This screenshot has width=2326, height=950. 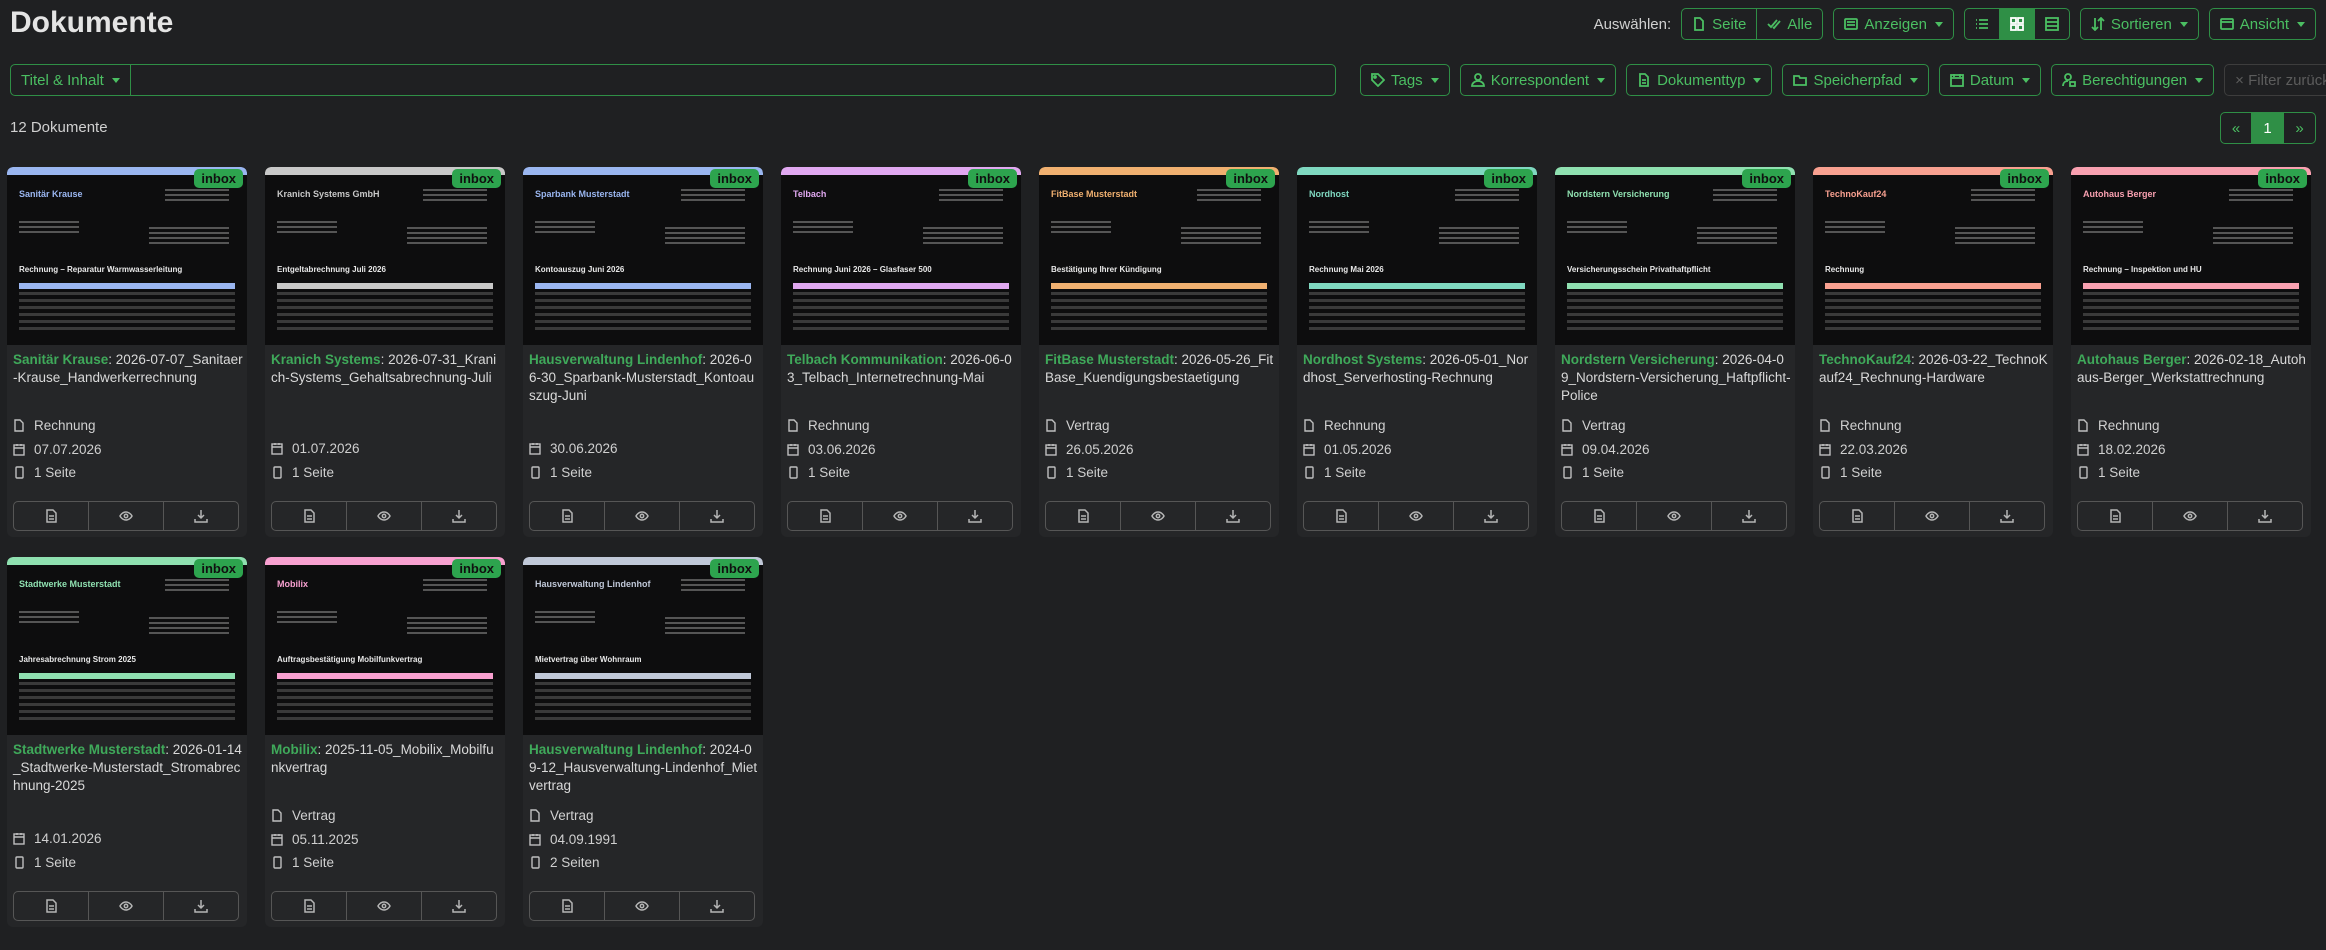 What do you see at coordinates (865, 359) in the screenshot?
I see `correspondent-link: Telbach Kommunikation` at bounding box center [865, 359].